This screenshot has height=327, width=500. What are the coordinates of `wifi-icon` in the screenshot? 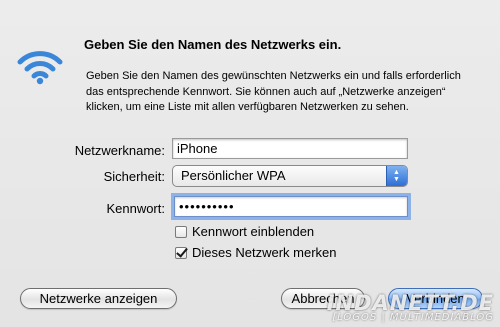 It's located at (40, 68).